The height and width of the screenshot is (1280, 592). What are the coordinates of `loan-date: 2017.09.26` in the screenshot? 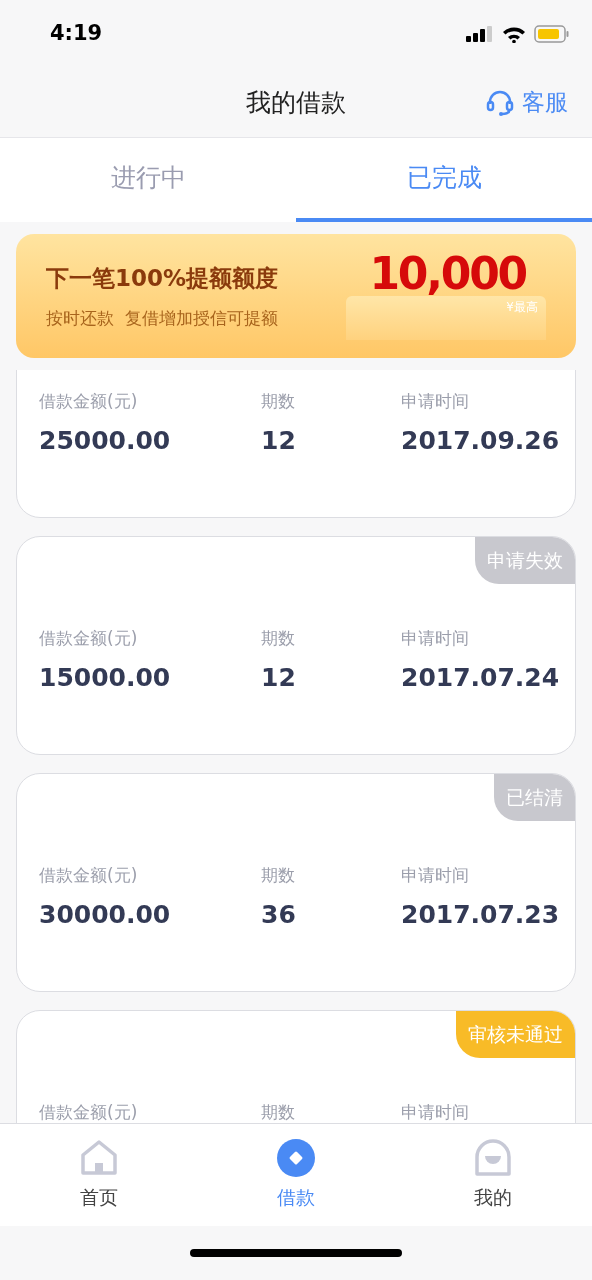 It's located at (480, 441).